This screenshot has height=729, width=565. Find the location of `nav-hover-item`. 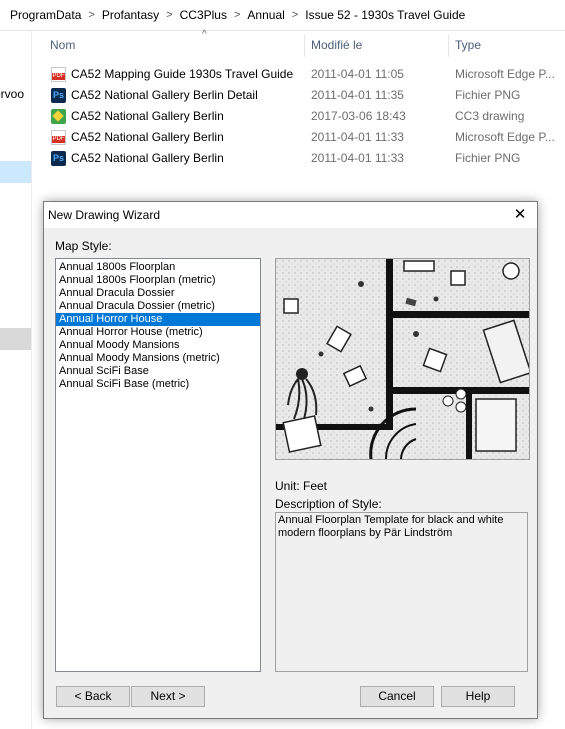

nav-hover-item is located at coordinates (15, 339).